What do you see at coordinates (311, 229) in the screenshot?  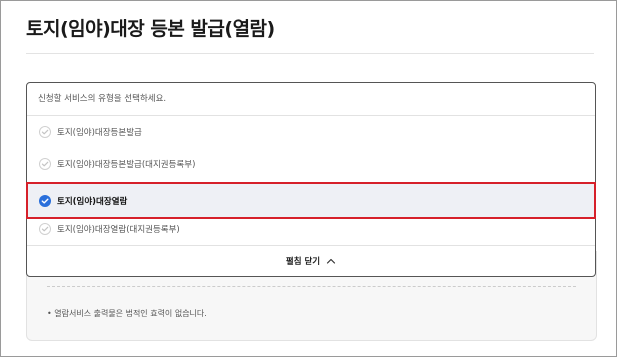 I see `option-land-register-view-site-rights: 토지(임야)대장열람(대지권등록부)` at bounding box center [311, 229].